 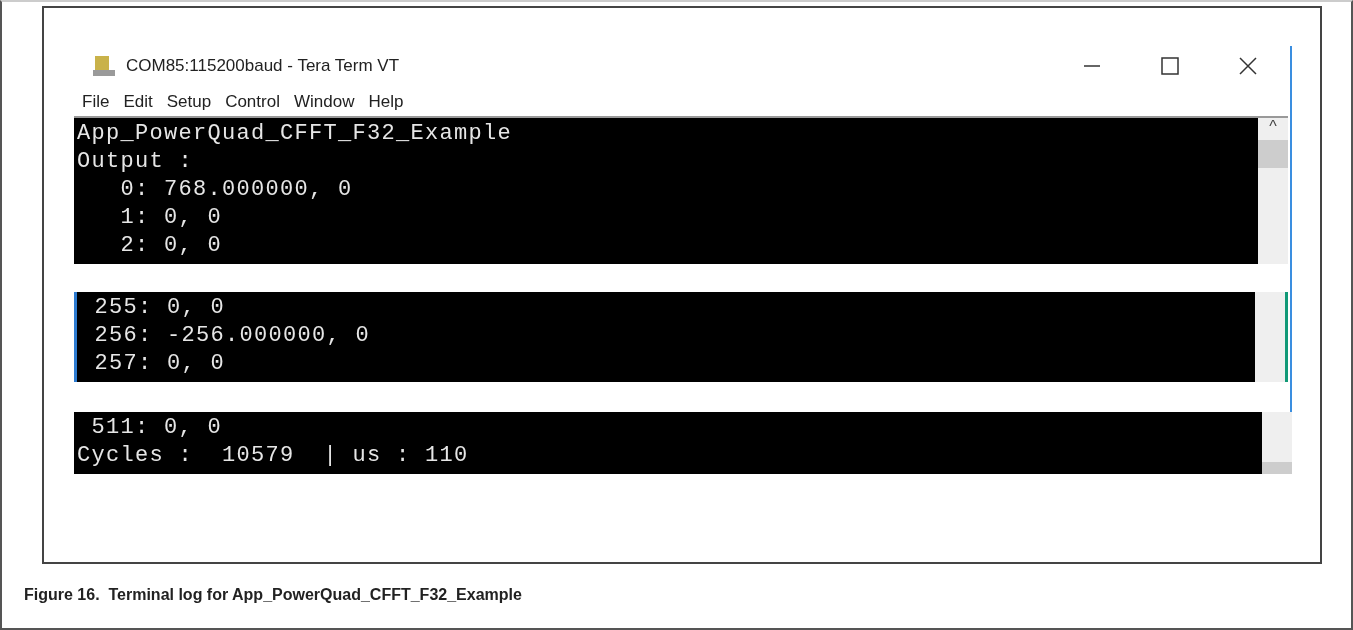 I want to click on terminal-app-icon, so click(x=104, y=66).